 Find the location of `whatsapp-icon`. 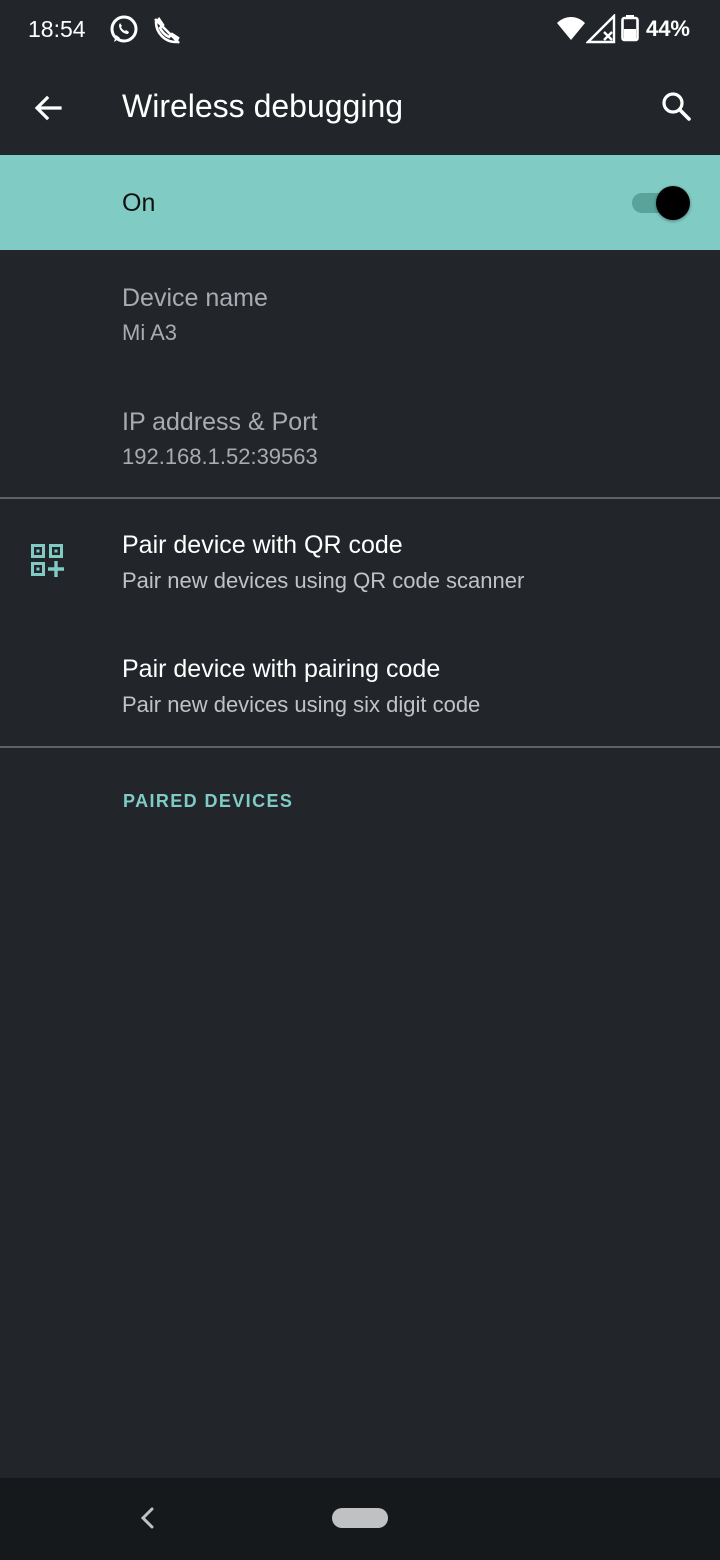

whatsapp-icon is located at coordinates (124, 32).